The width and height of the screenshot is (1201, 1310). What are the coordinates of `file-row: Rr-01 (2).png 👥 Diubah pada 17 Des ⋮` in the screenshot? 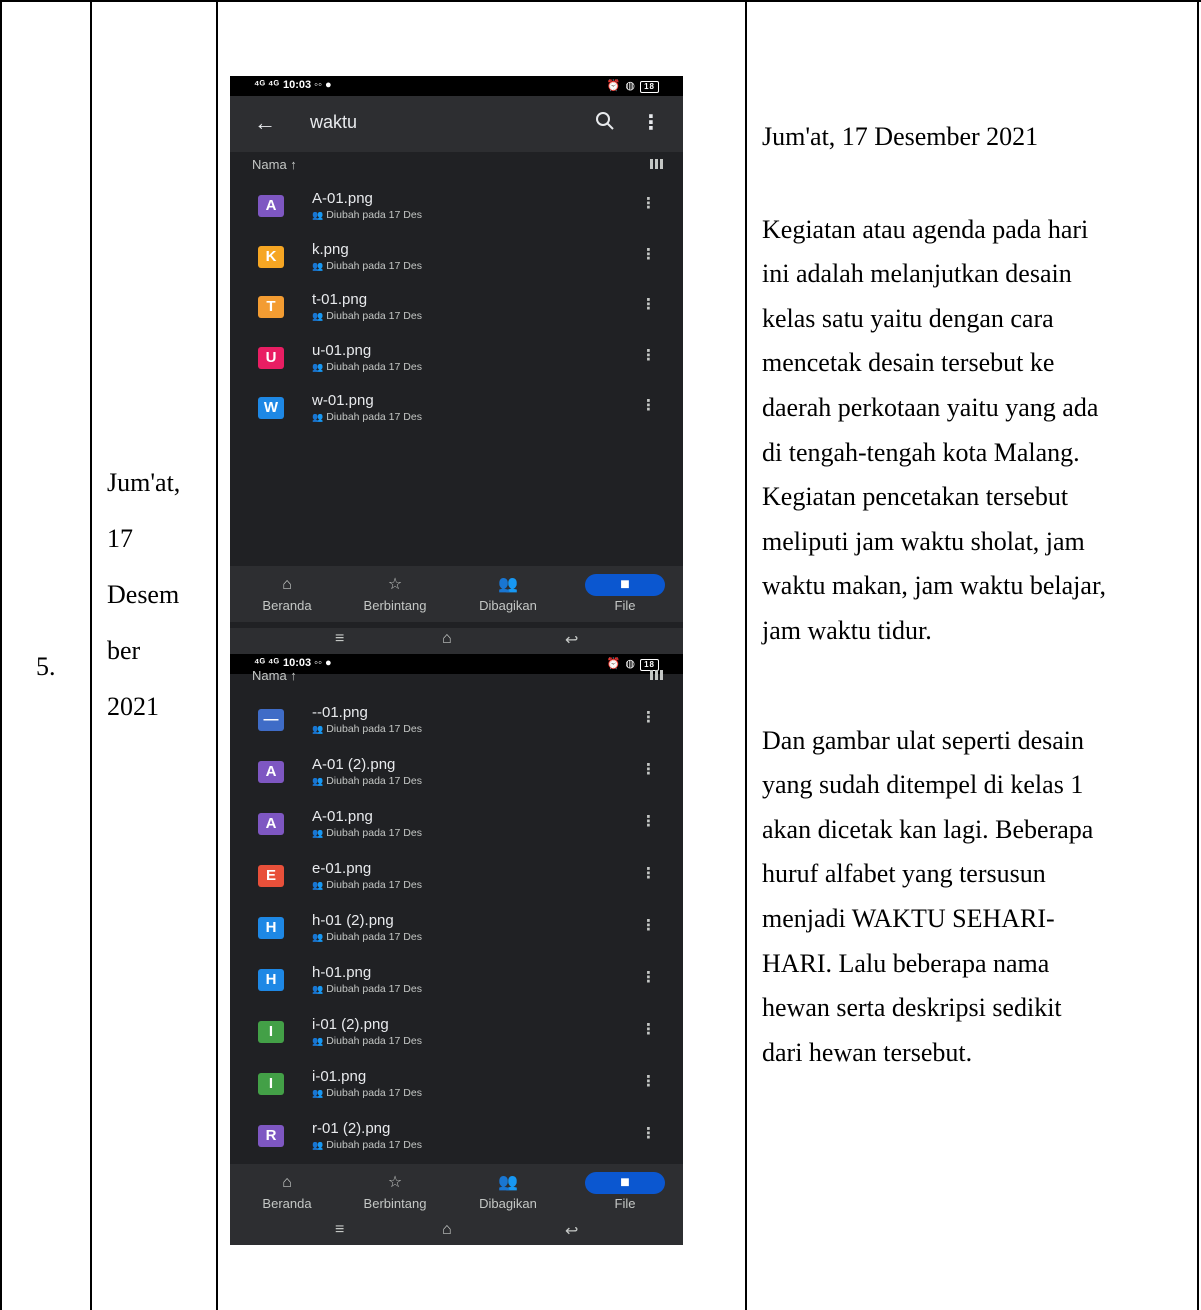 It's located at (456, 1140).